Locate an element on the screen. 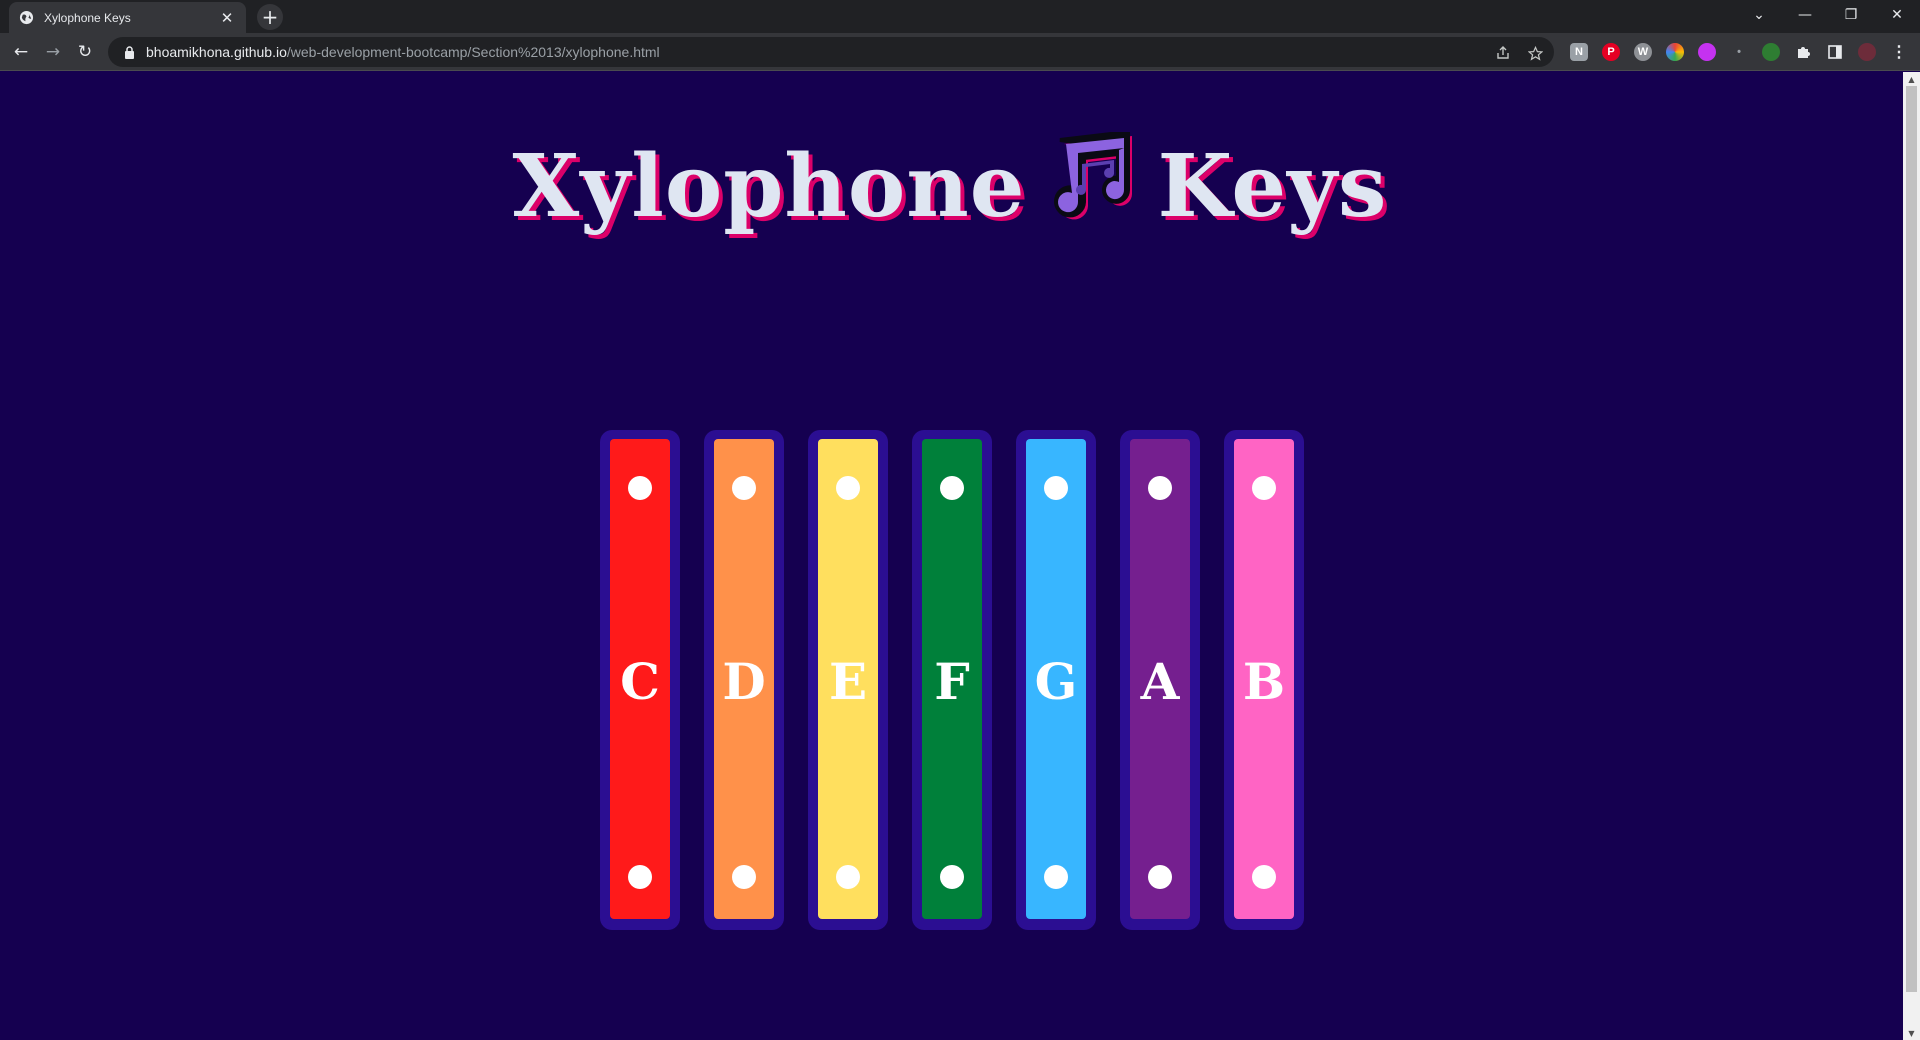 This screenshot has height=1040, width=1920. extension-n-icon: N is located at coordinates (1579, 52).